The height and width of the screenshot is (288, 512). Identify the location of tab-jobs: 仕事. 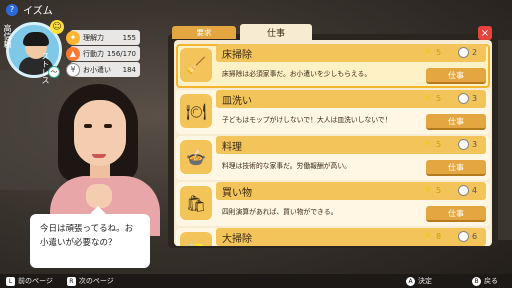
(276, 32).